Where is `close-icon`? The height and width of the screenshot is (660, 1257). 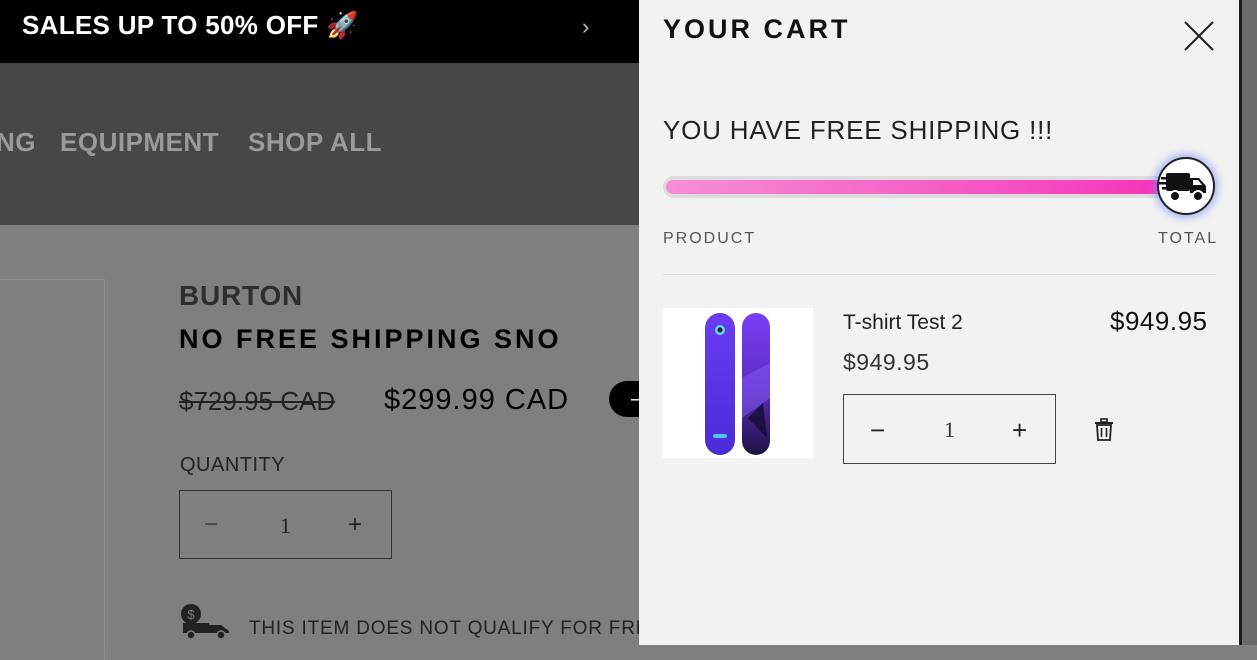
close-icon is located at coordinates (1199, 36).